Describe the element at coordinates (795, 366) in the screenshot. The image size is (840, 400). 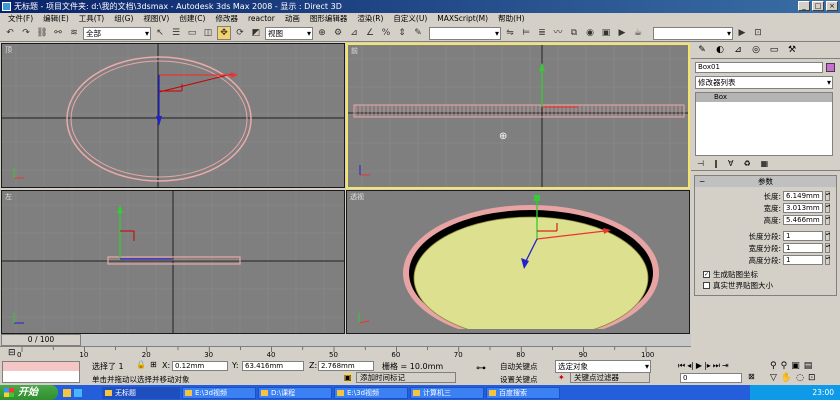
I see `zoom-extents-icon: ▣` at that location.